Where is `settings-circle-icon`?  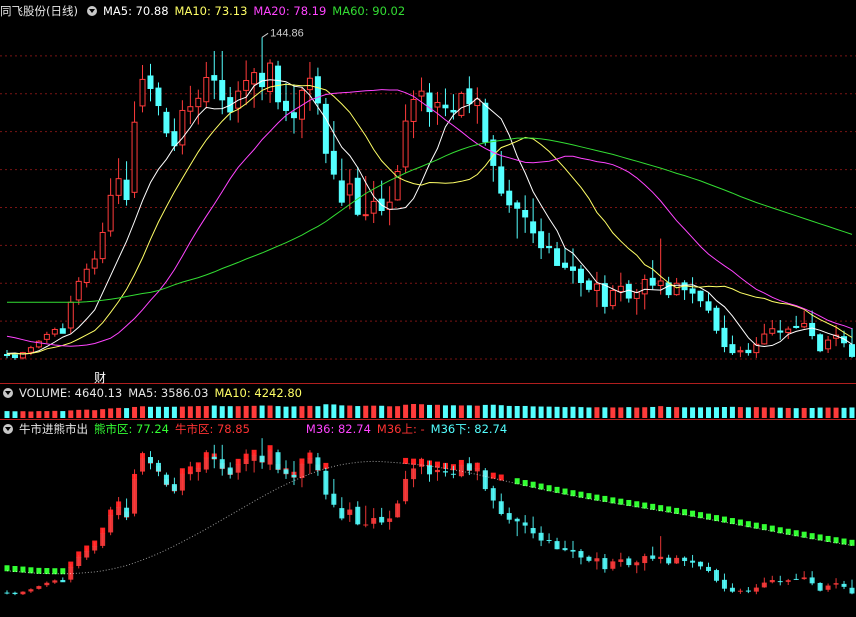 settings-circle-icon is located at coordinates (91, 11).